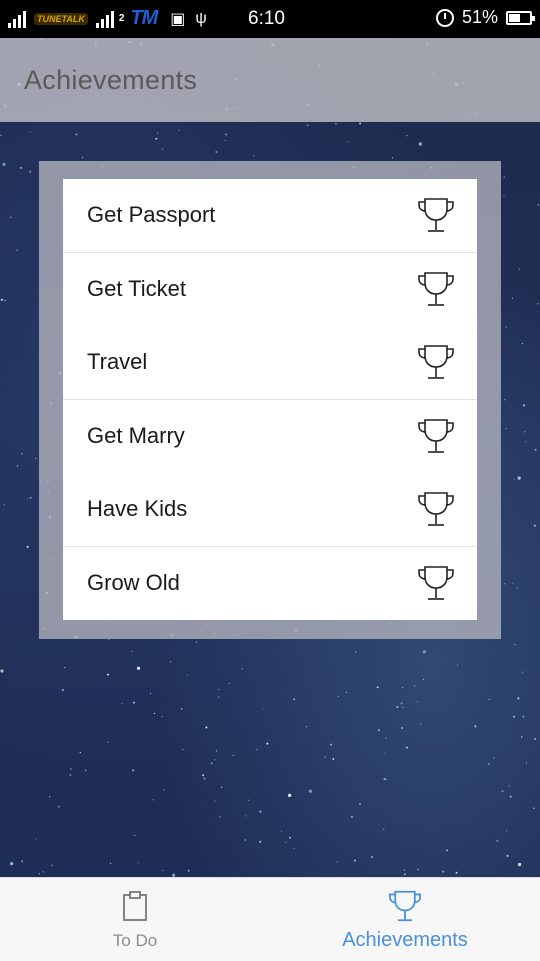  What do you see at coordinates (270, 584) in the screenshot?
I see `achievement-item-grow-old: Grow Old` at bounding box center [270, 584].